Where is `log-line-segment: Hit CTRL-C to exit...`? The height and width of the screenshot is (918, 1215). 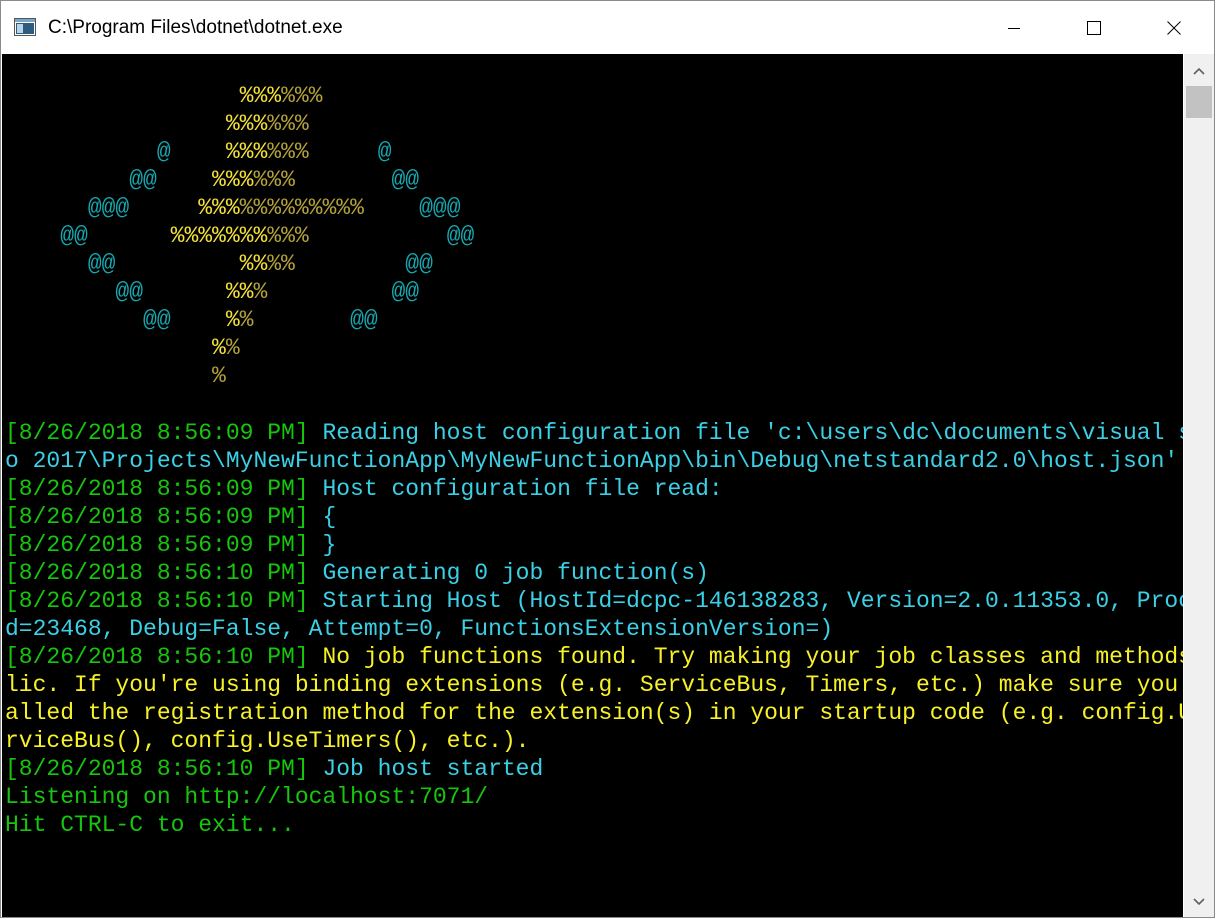
log-line-segment: Hit CTRL-C to exit... is located at coordinates (150, 825).